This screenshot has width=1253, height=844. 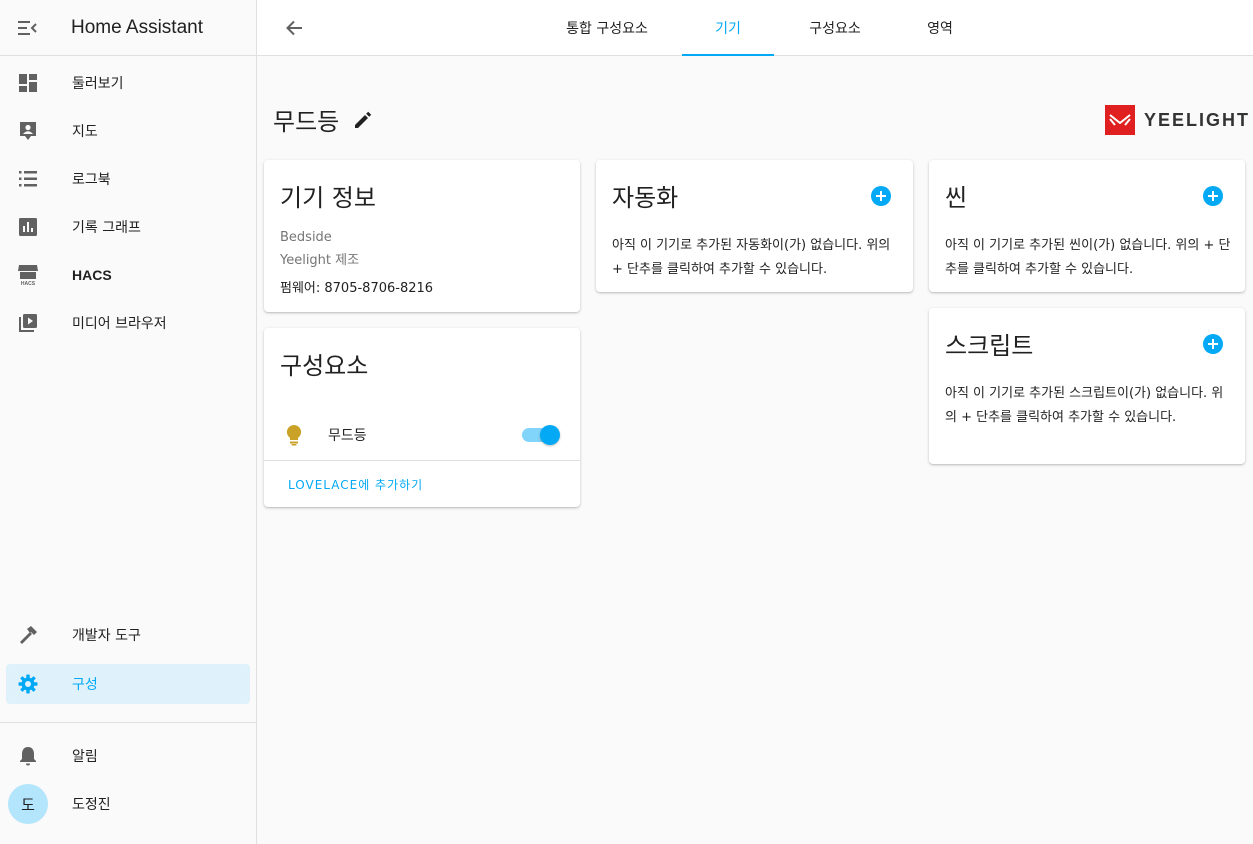 I want to click on tab-integrations: 통합 구성요소, so click(x=607, y=28).